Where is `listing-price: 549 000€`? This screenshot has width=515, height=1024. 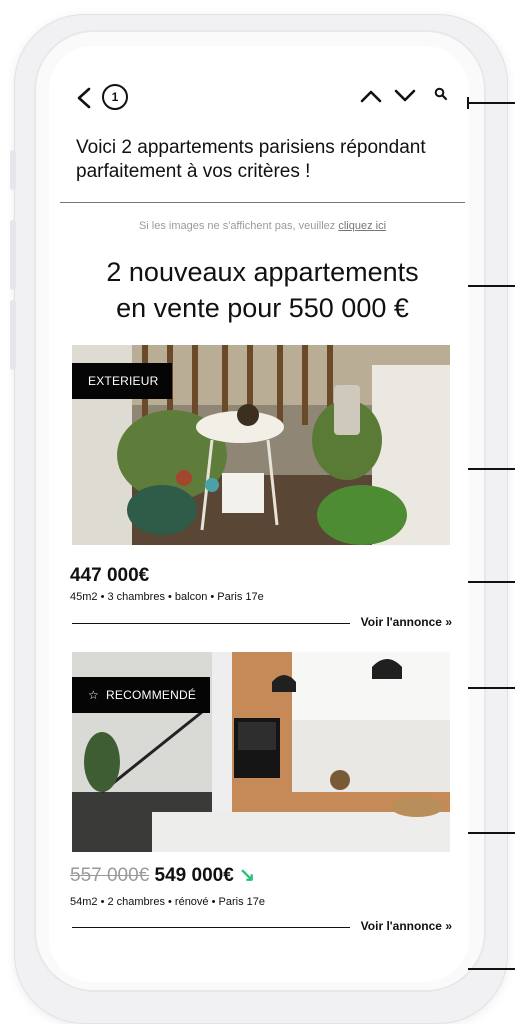 listing-price: 549 000€ is located at coordinates (194, 875).